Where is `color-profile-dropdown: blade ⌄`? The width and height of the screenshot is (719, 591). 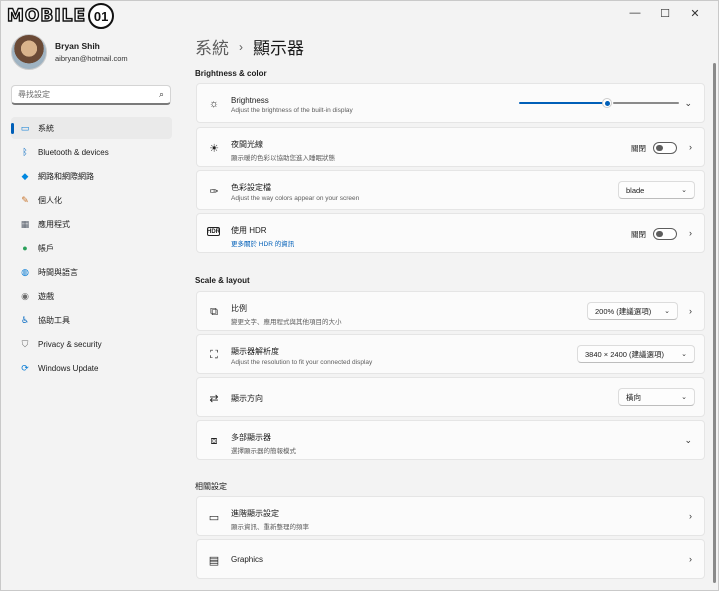 color-profile-dropdown: blade ⌄ is located at coordinates (656, 190).